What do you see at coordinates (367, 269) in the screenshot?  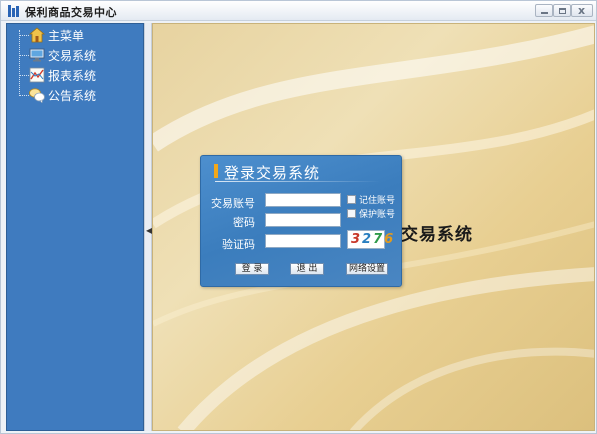 I see `network-settings-button: 网络设置` at bounding box center [367, 269].